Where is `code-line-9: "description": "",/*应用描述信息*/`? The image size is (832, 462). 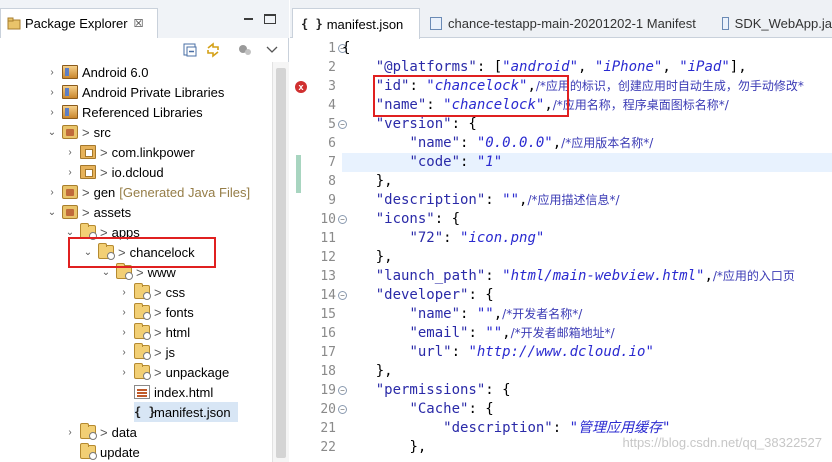
code-line-9: "description": "",/*应用描述信息*/ is located at coordinates (497, 200).